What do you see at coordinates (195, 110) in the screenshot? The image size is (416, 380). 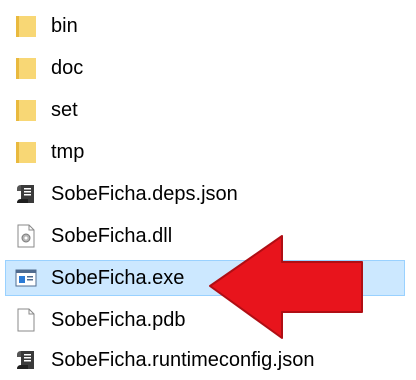 I see `file-item-set: set` at bounding box center [195, 110].